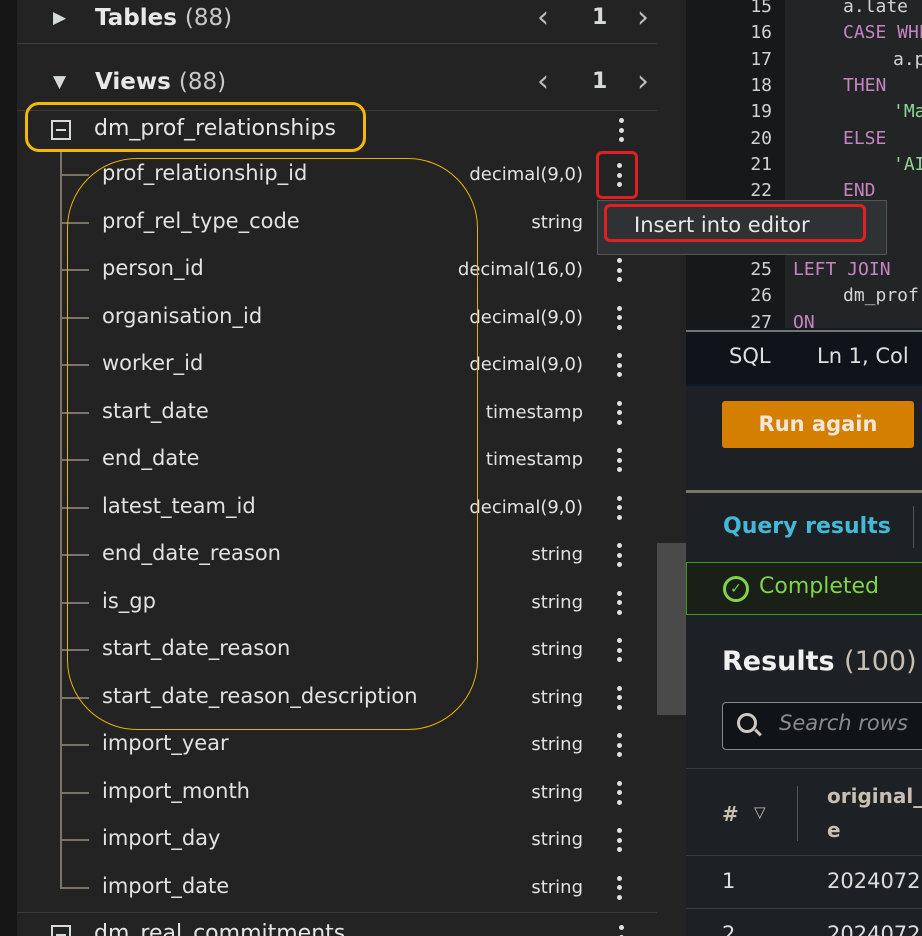  I want to click on scrollbar-thumb, so click(671, 629).